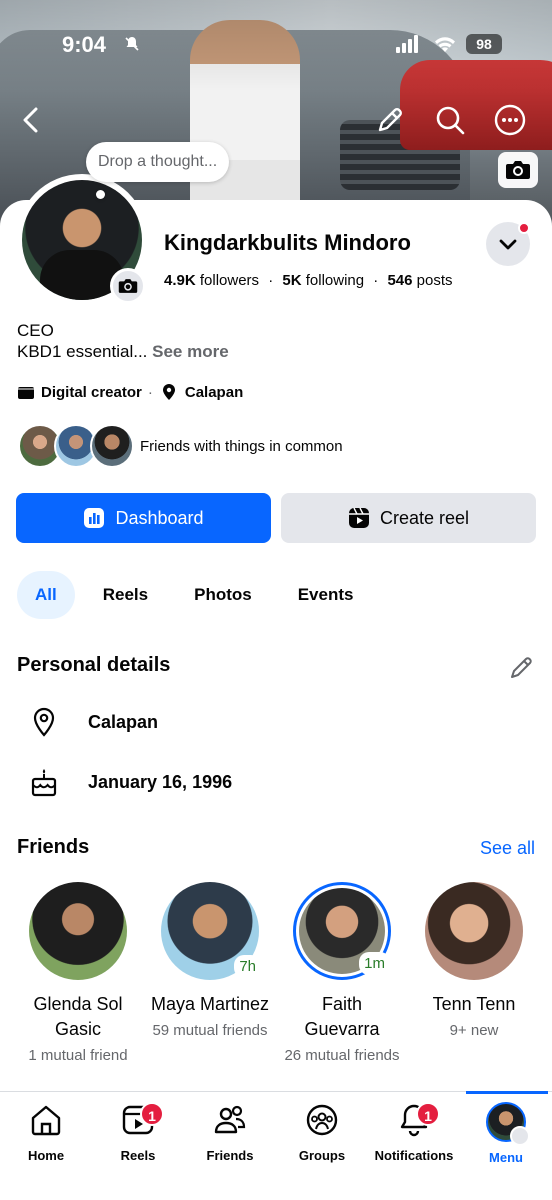  Describe the element at coordinates (342, 1055) in the screenshot. I see `friend-mutual: 26 mutual friends` at that location.